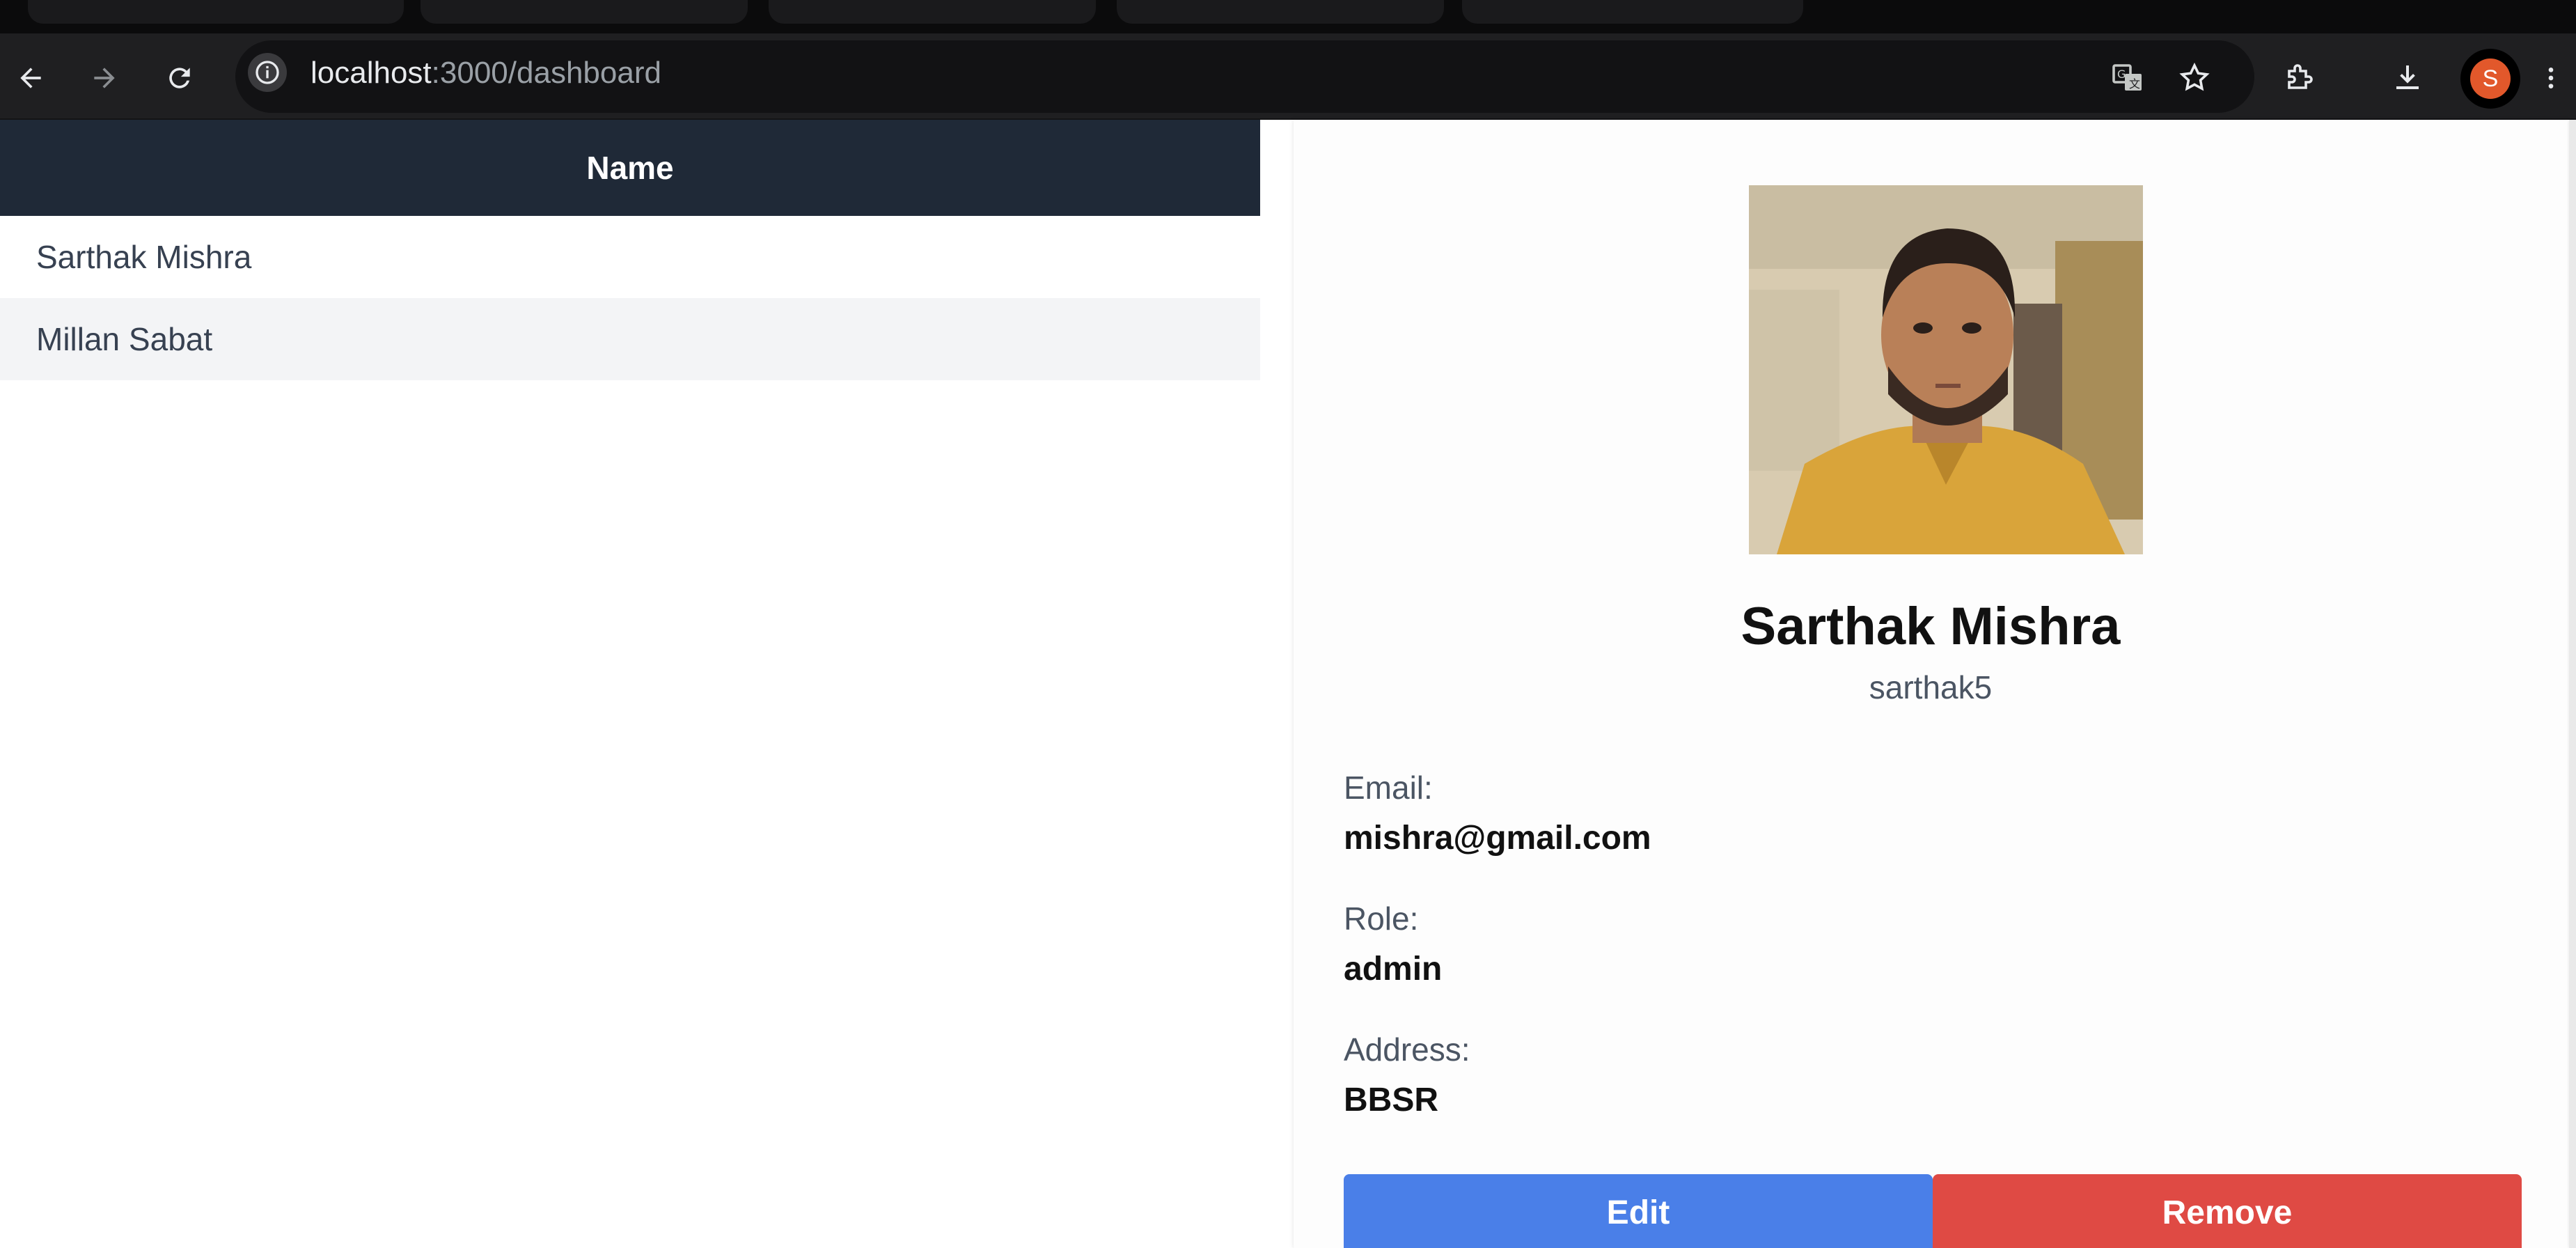 Image resolution: width=2576 pixels, height=1248 pixels. Describe the element at coordinates (1393, 969) in the screenshot. I see `role-value: admin` at that location.